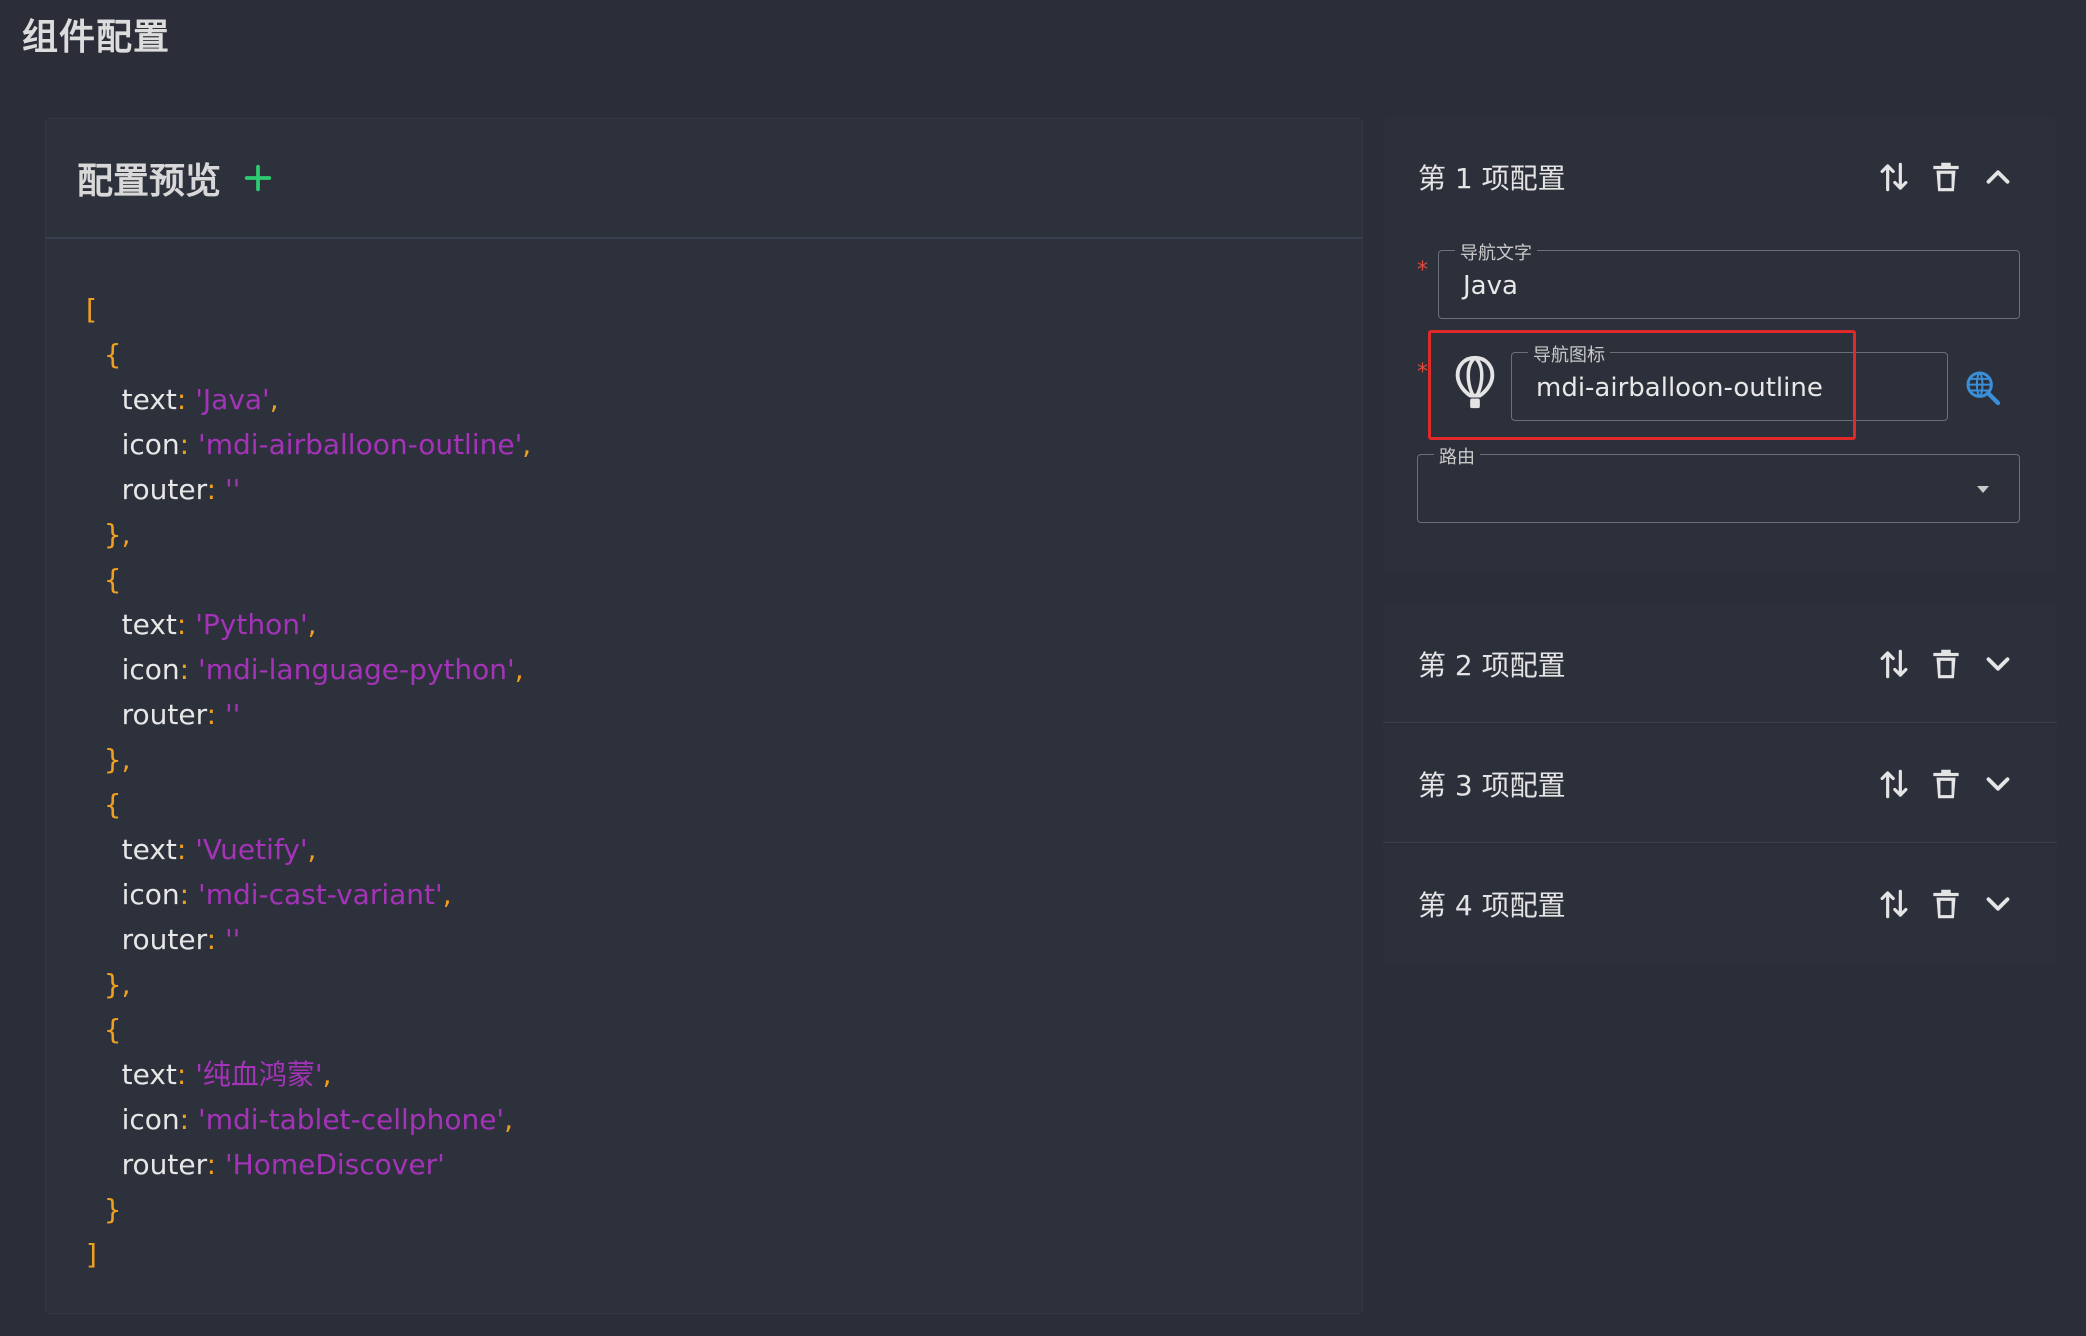  What do you see at coordinates (149, 181) in the screenshot?
I see `preview-title: 配置预览` at bounding box center [149, 181].